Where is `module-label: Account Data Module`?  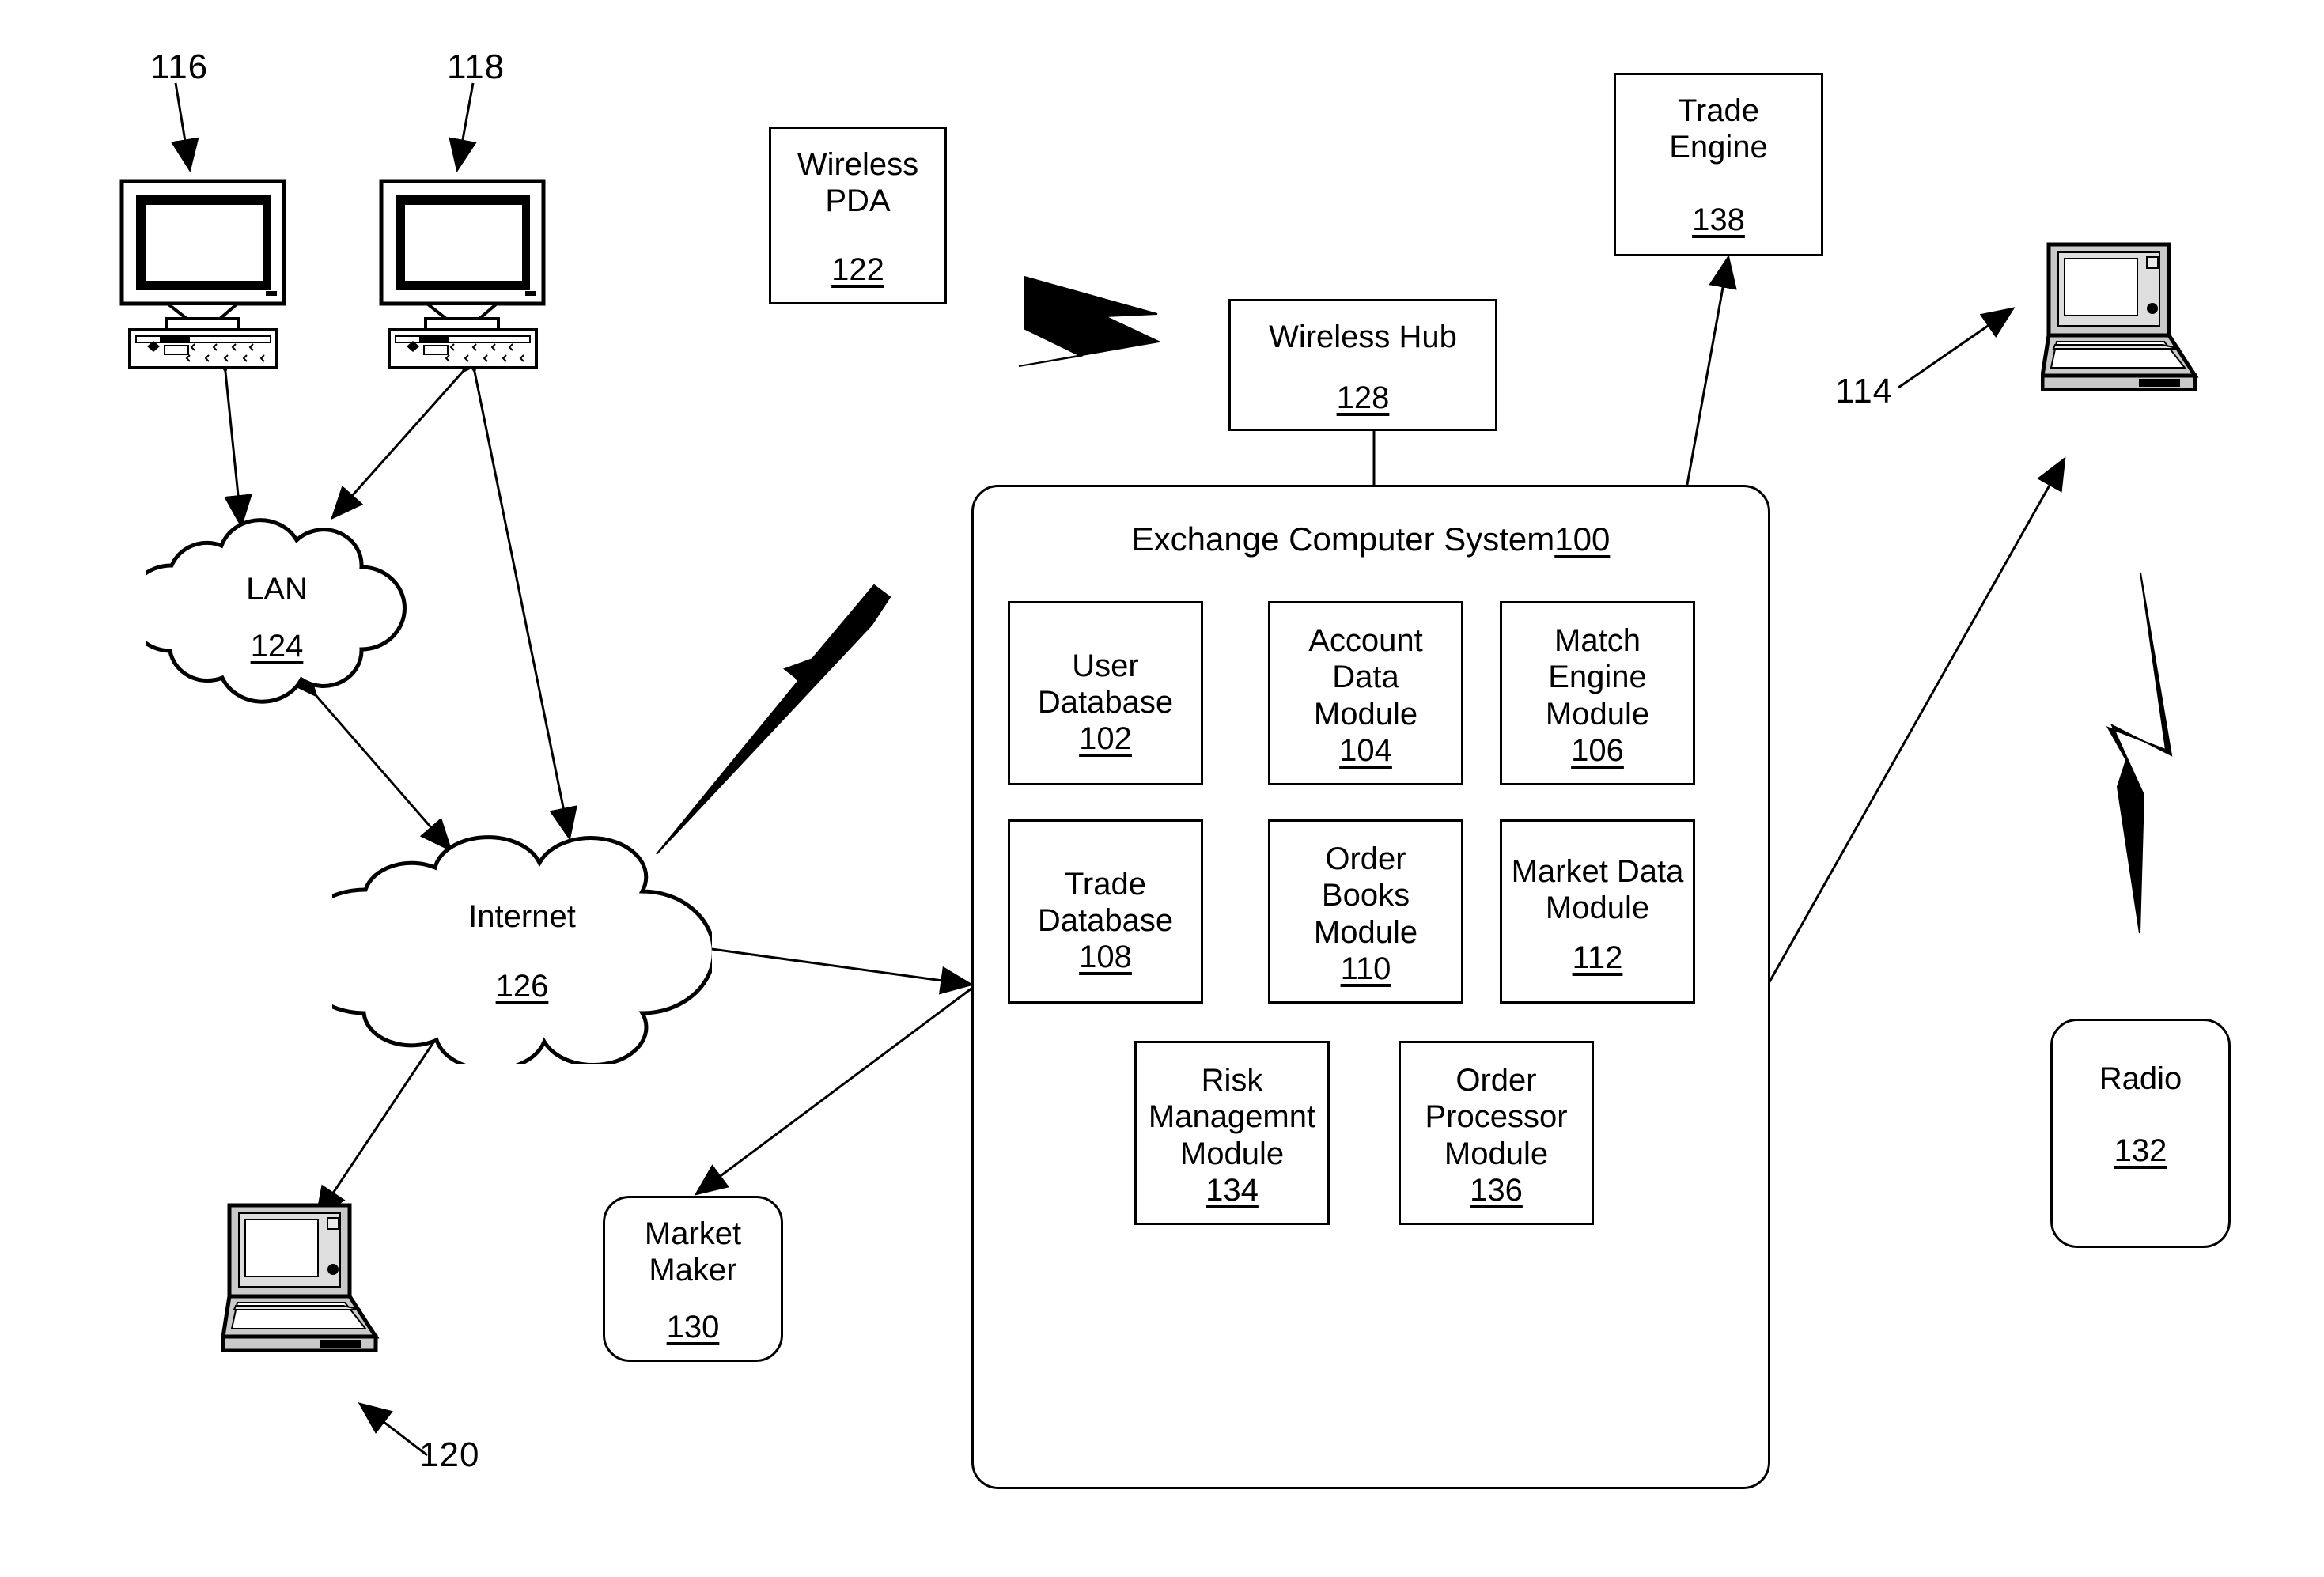
module-label: Account Data Module is located at coordinates (1365, 677).